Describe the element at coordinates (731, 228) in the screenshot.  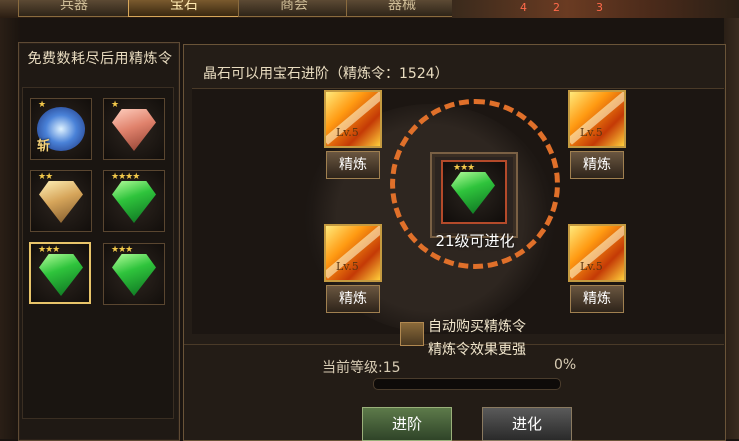
I see `right-edge` at that location.